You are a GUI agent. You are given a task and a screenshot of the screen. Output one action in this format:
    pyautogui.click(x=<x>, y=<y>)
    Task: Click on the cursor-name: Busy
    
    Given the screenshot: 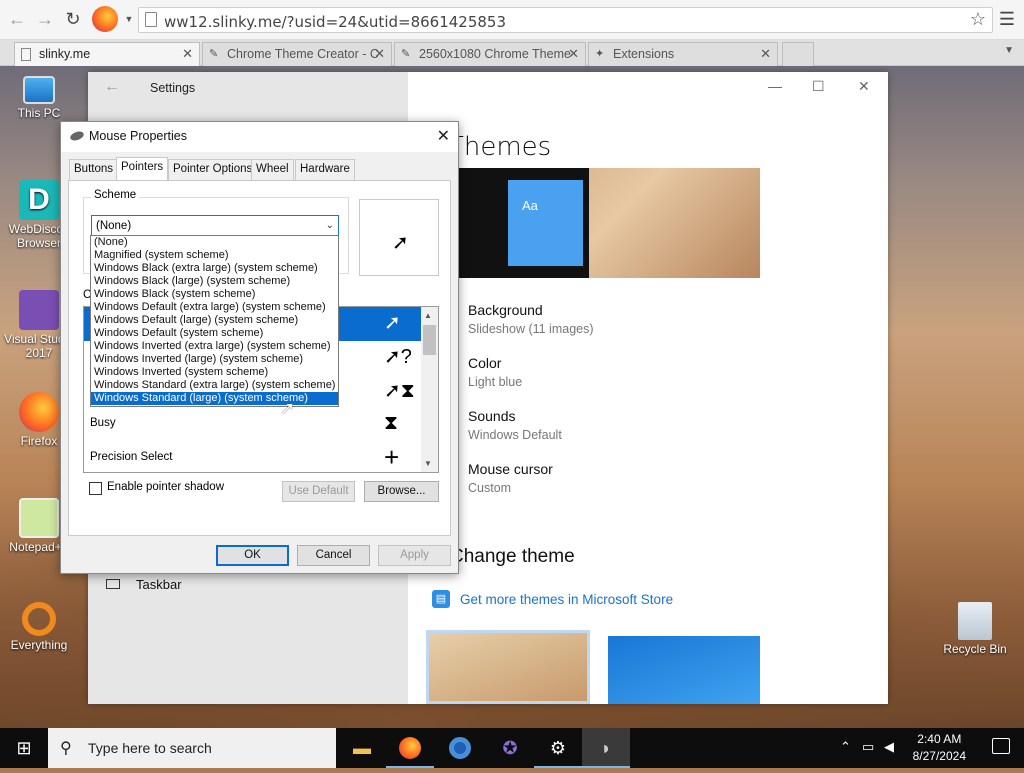 What is the action you would take?
    pyautogui.click(x=103, y=423)
    